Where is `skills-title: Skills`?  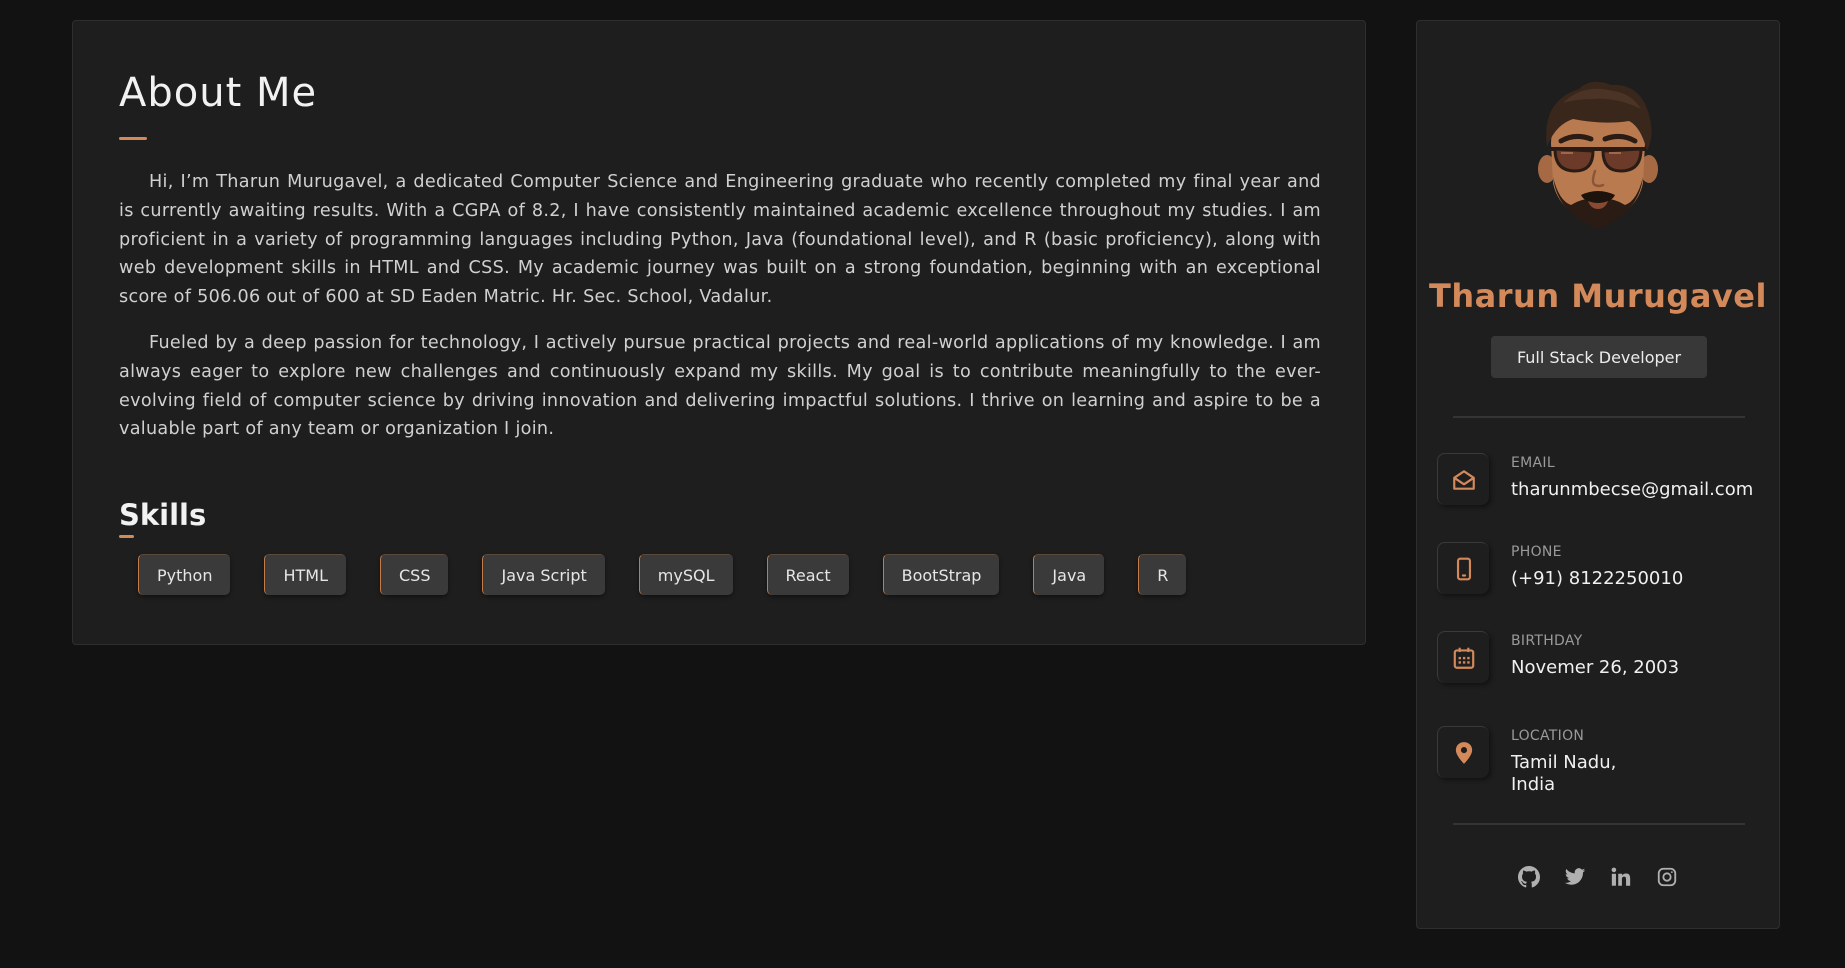 skills-title: Skills is located at coordinates (163, 515).